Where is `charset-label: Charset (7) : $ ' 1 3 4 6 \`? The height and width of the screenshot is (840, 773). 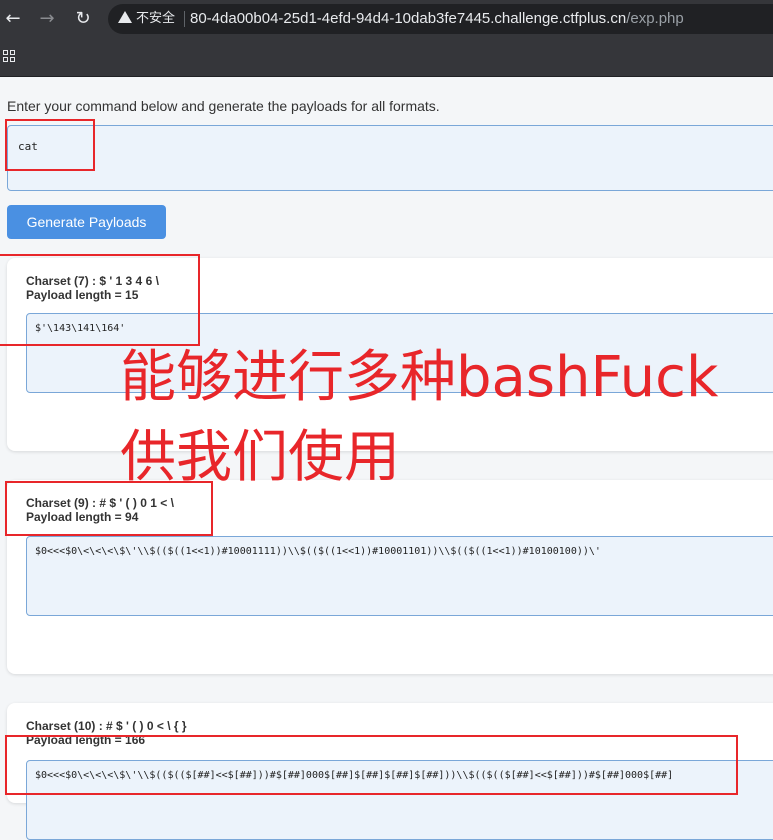 charset-label: Charset (7) : $ ' 1 3 4 6 \ is located at coordinates (92, 281).